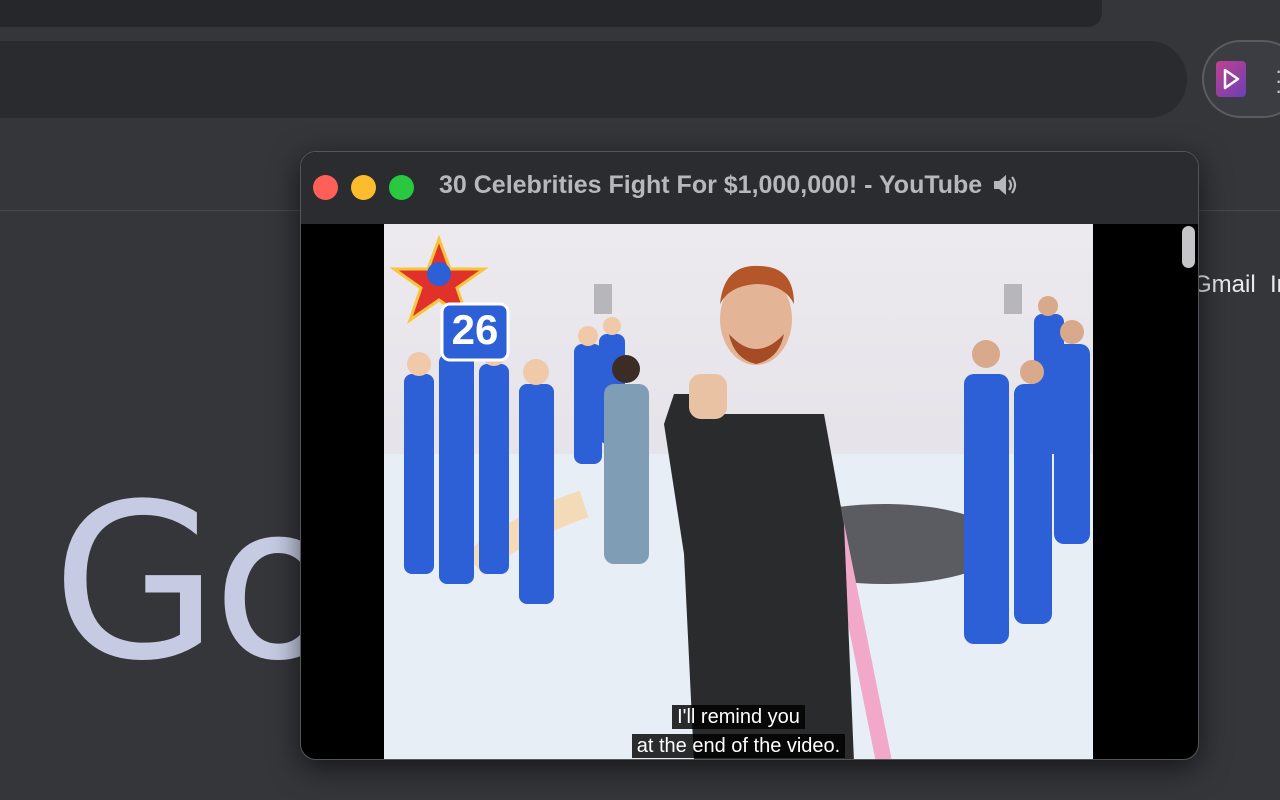  I want to click on maximize-button, so click(401, 187).